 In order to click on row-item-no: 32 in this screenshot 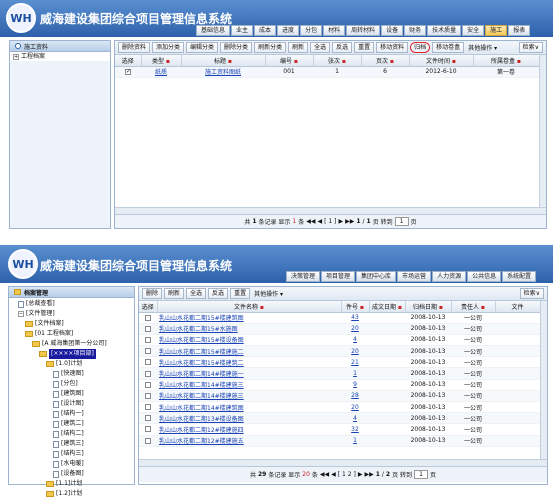, I will do `click(355, 429)`.